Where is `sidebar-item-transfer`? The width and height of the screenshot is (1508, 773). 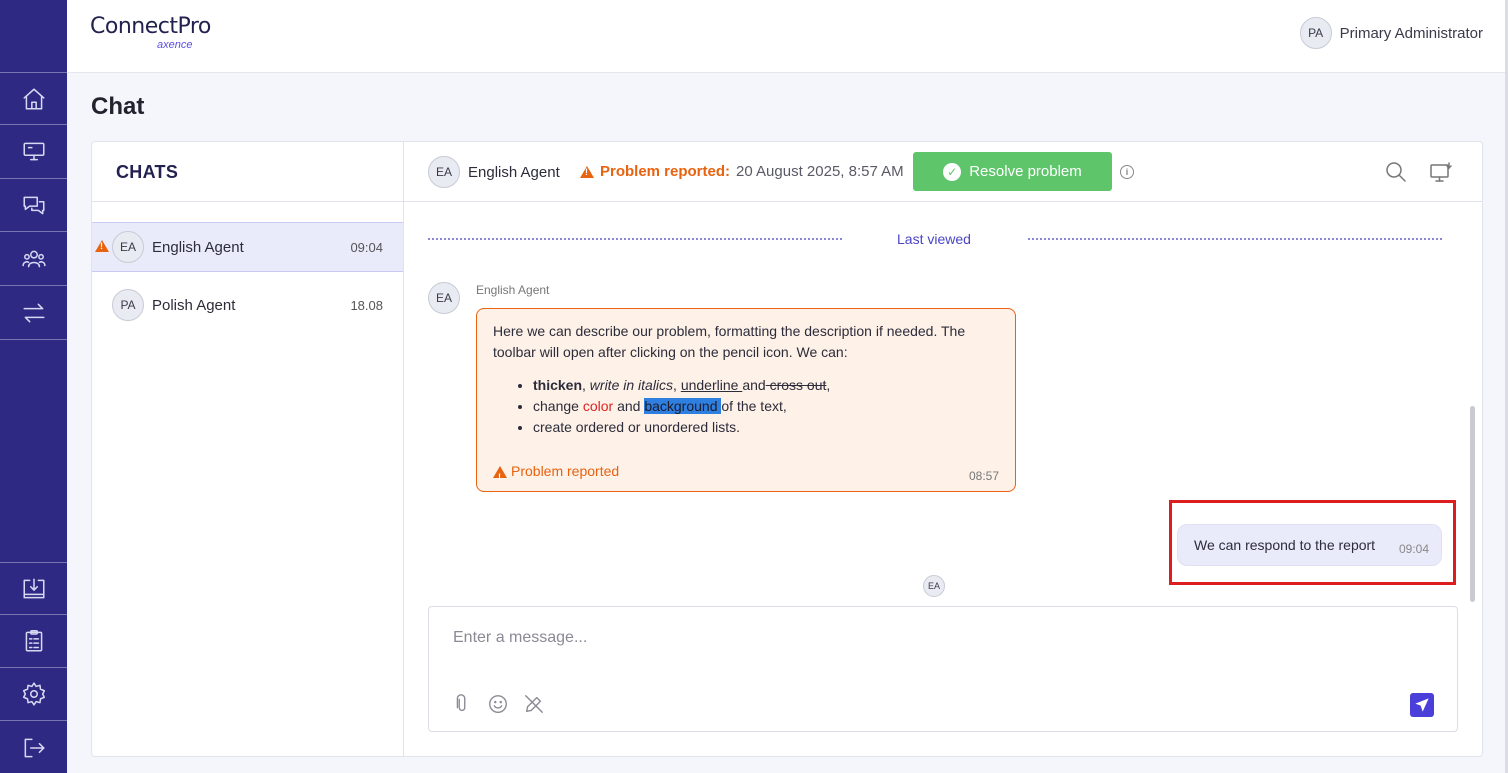
sidebar-item-transfer is located at coordinates (33, 313).